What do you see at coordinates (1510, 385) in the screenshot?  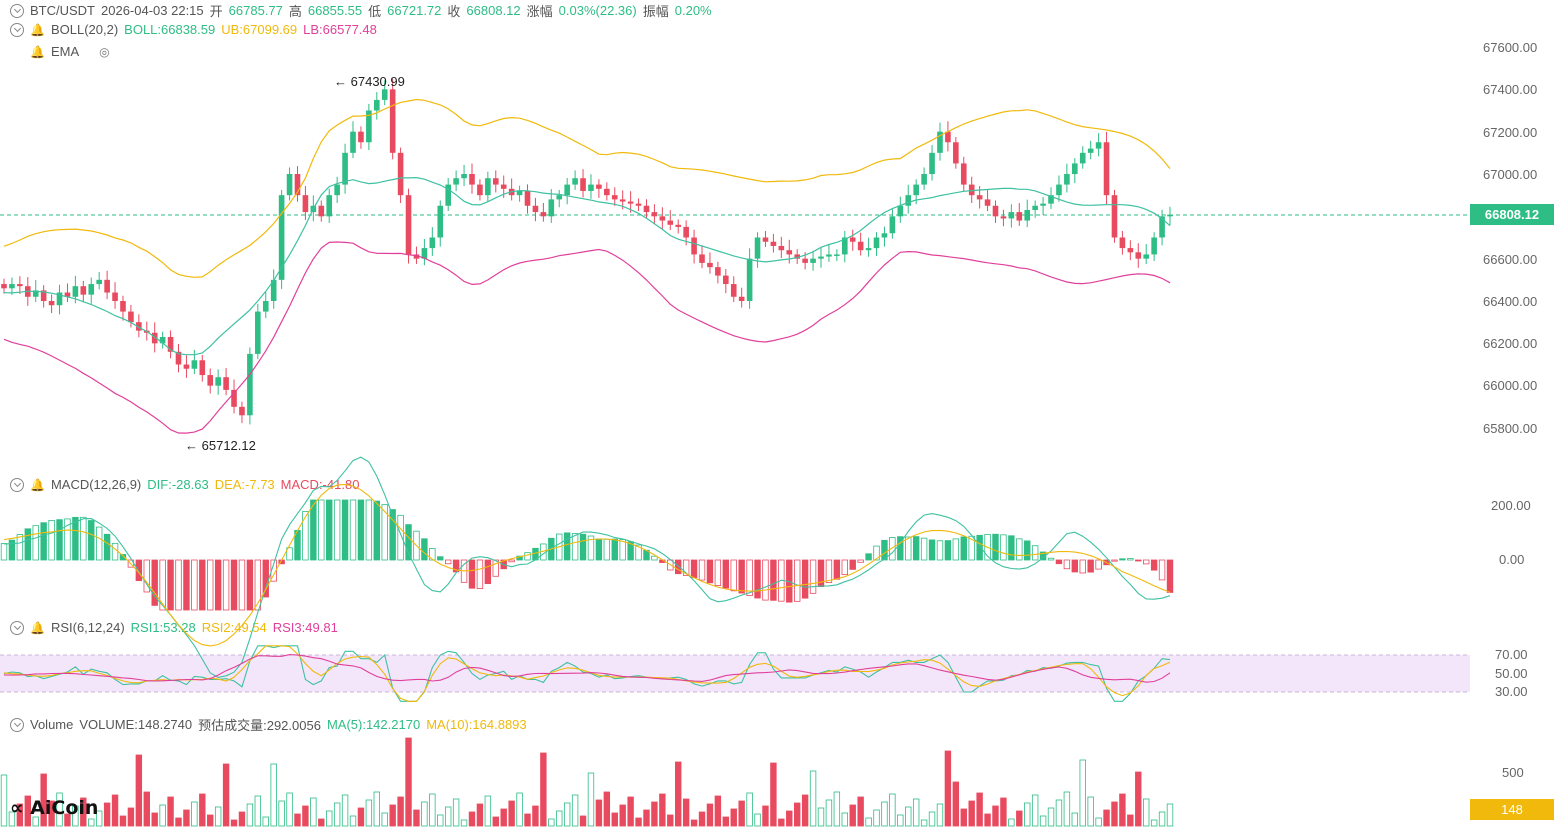 I see `price-axis-tick: 66000.00` at bounding box center [1510, 385].